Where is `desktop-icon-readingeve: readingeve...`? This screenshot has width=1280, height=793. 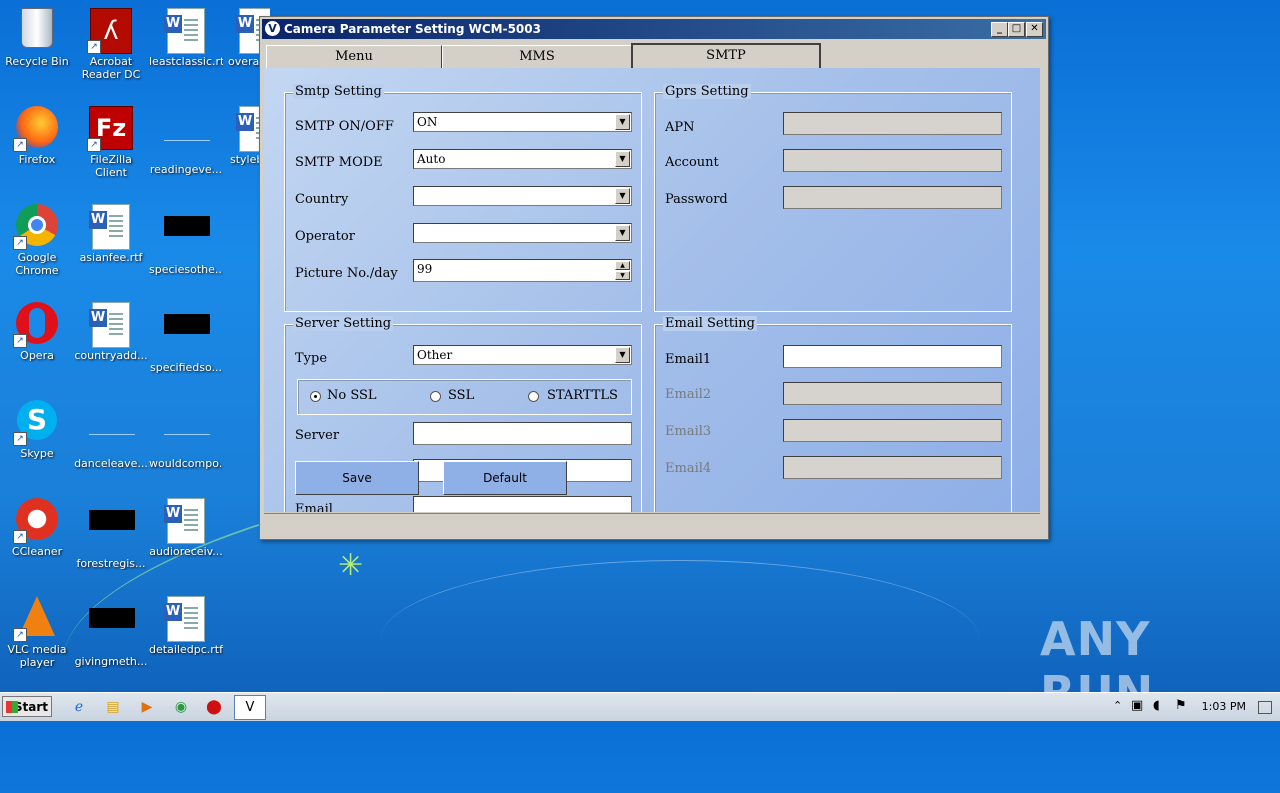
desktop-icon-readingeve: readingeve... is located at coordinates (186, 141).